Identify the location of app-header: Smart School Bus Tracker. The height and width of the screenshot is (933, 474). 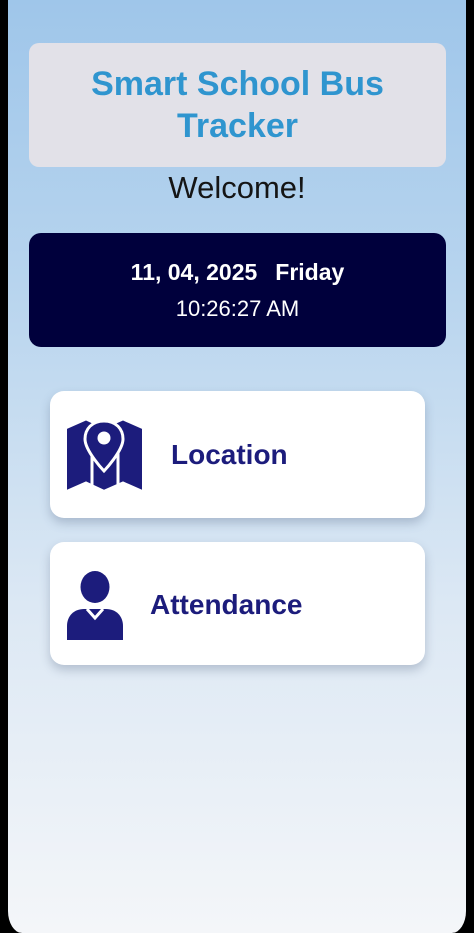
(237, 105).